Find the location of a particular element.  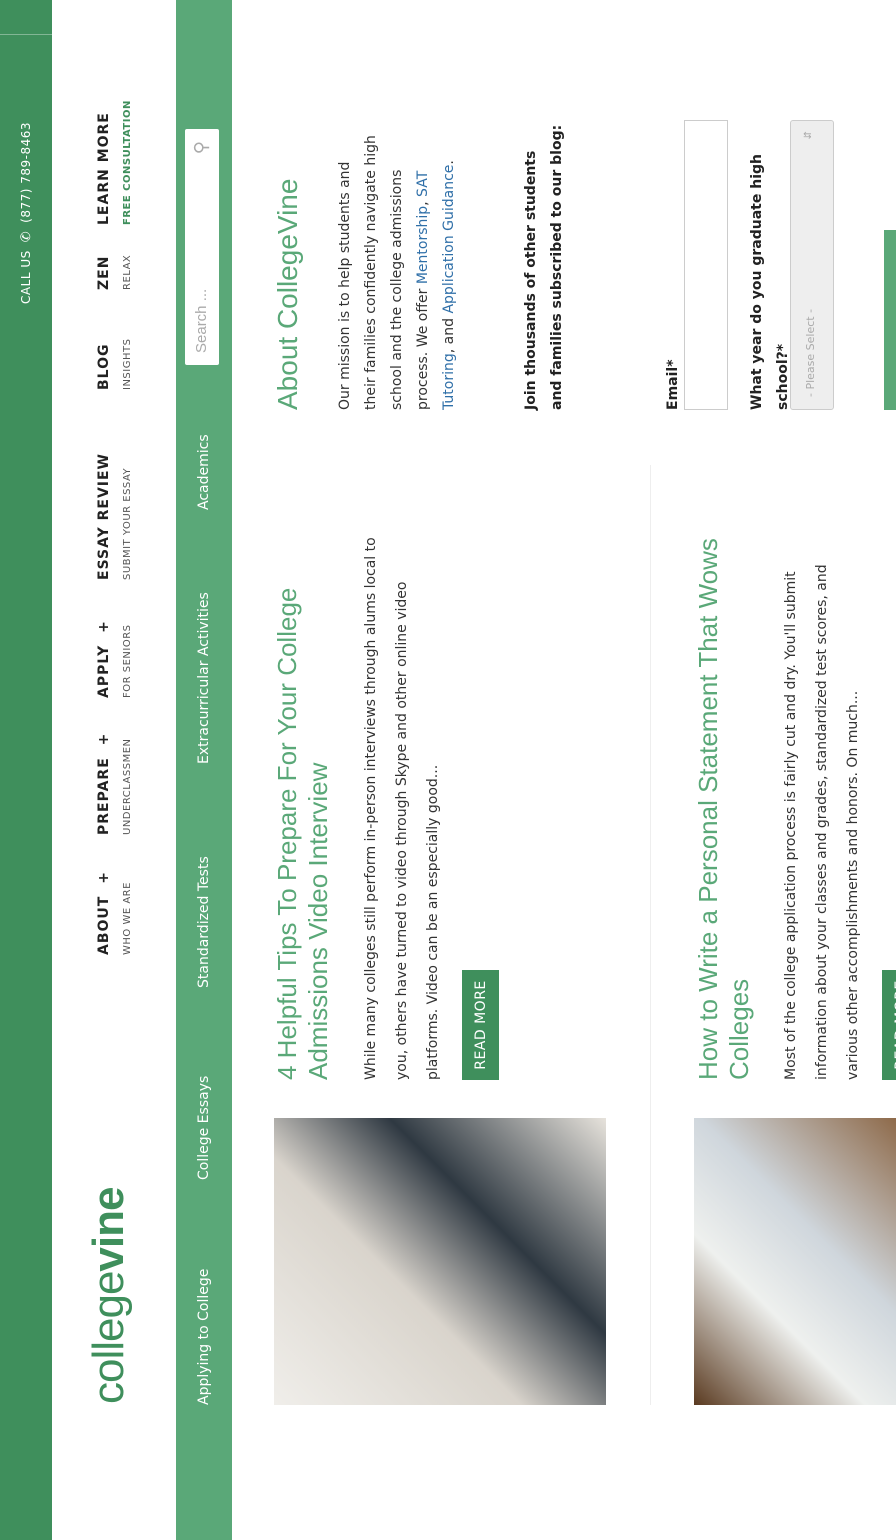

nav-blog-sub: INSIGHTS is located at coordinates (127, 364).